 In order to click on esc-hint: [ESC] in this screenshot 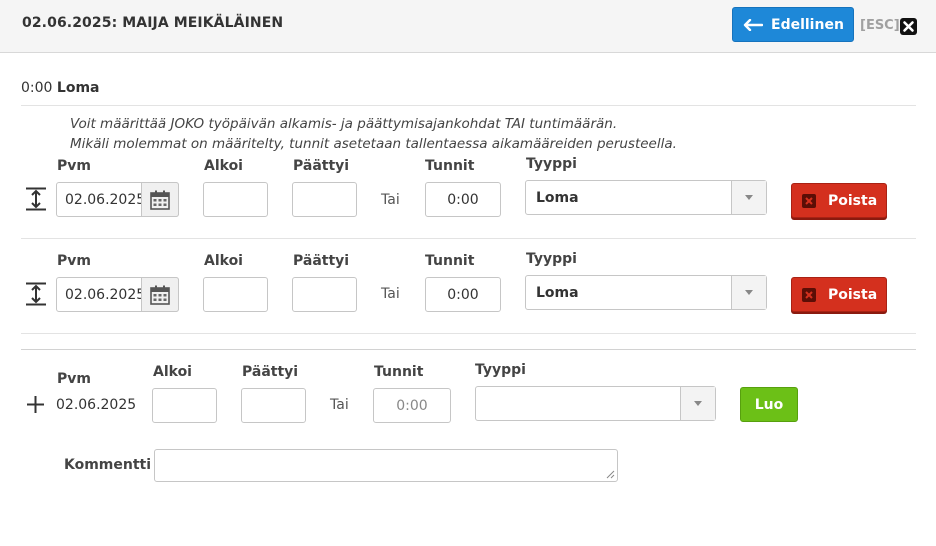, I will do `click(880, 25)`.